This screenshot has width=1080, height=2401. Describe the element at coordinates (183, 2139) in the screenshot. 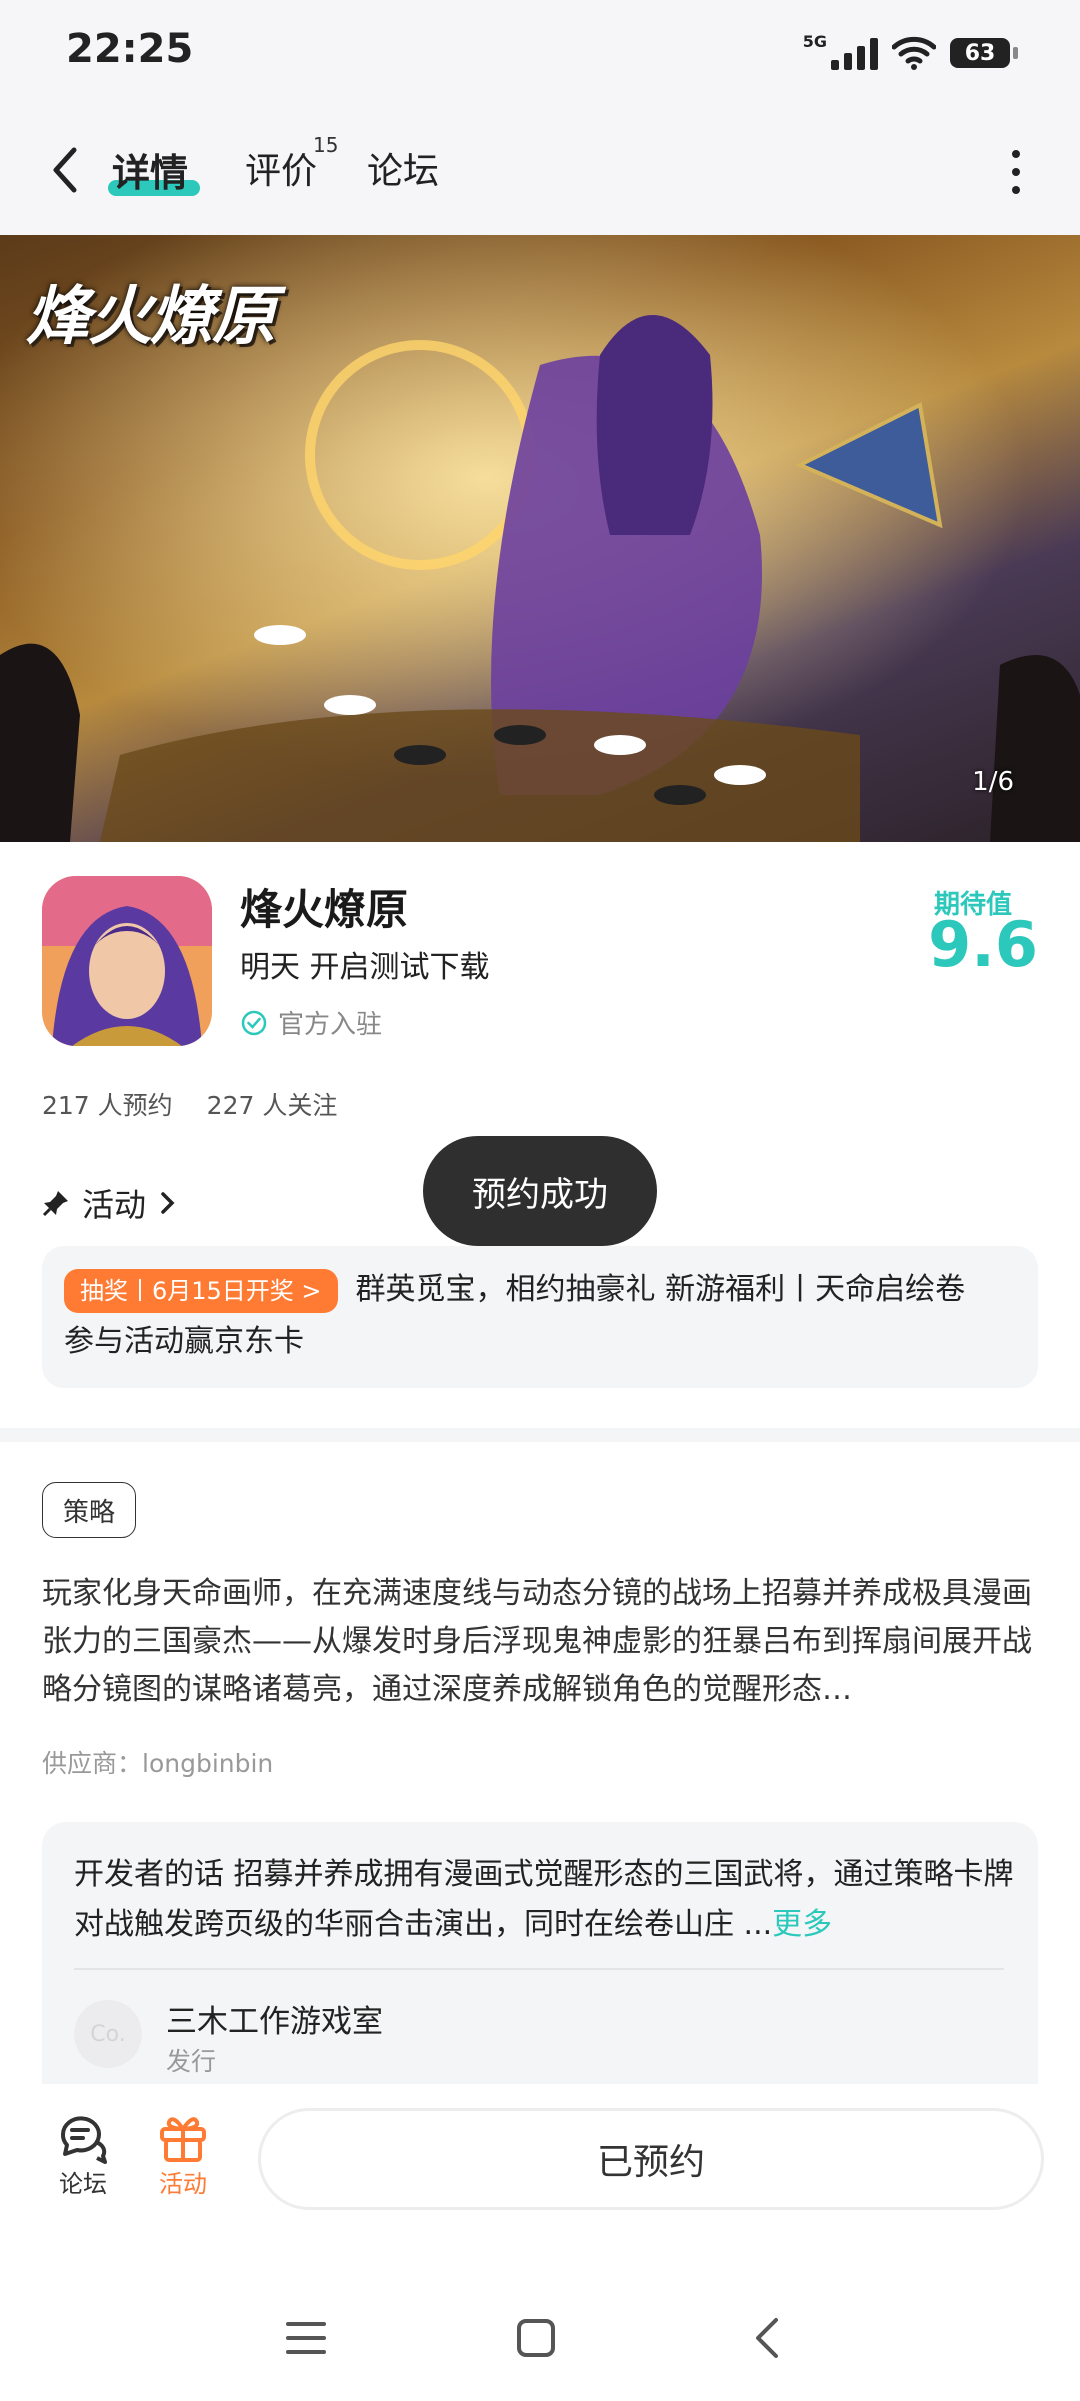

I see `gift-icon` at that location.